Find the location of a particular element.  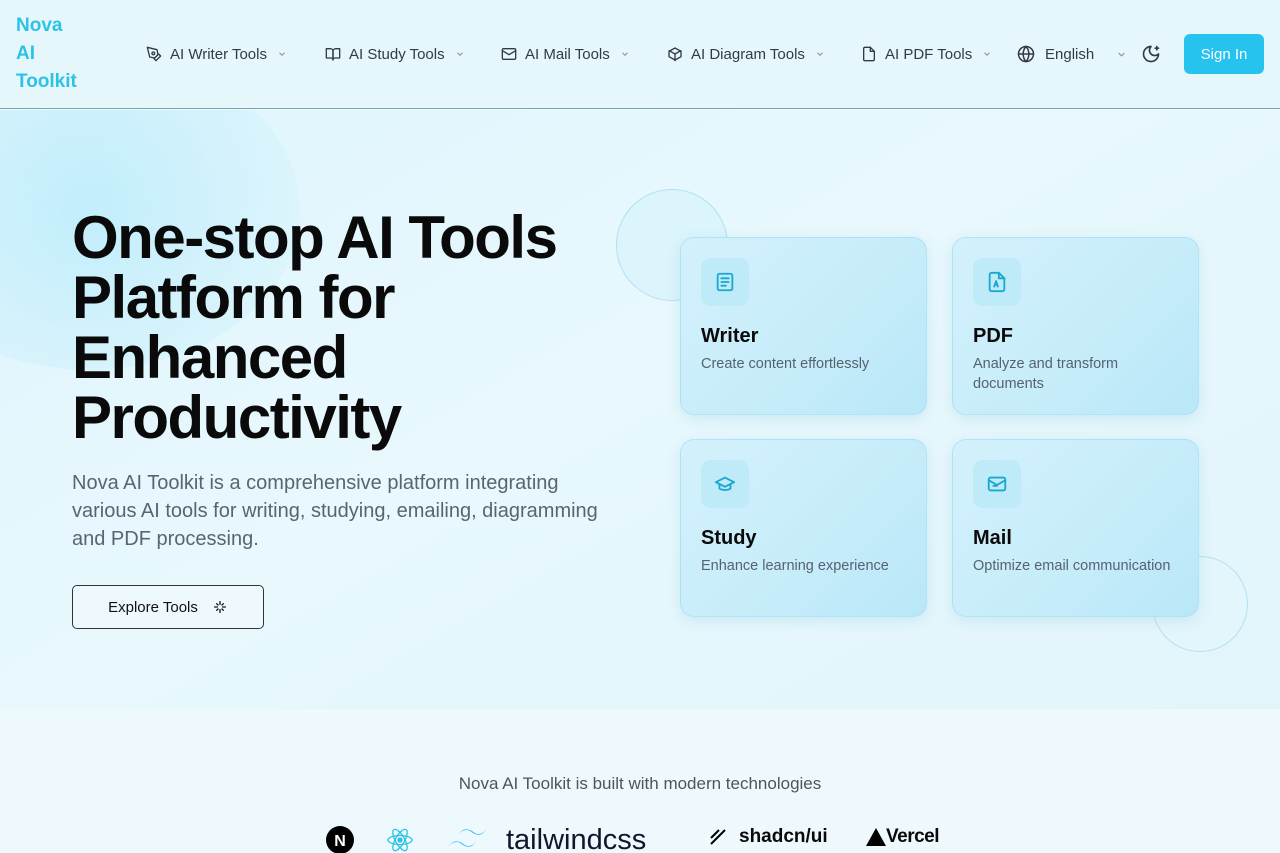

moon-sparkle-icon is located at coordinates (1151, 54).